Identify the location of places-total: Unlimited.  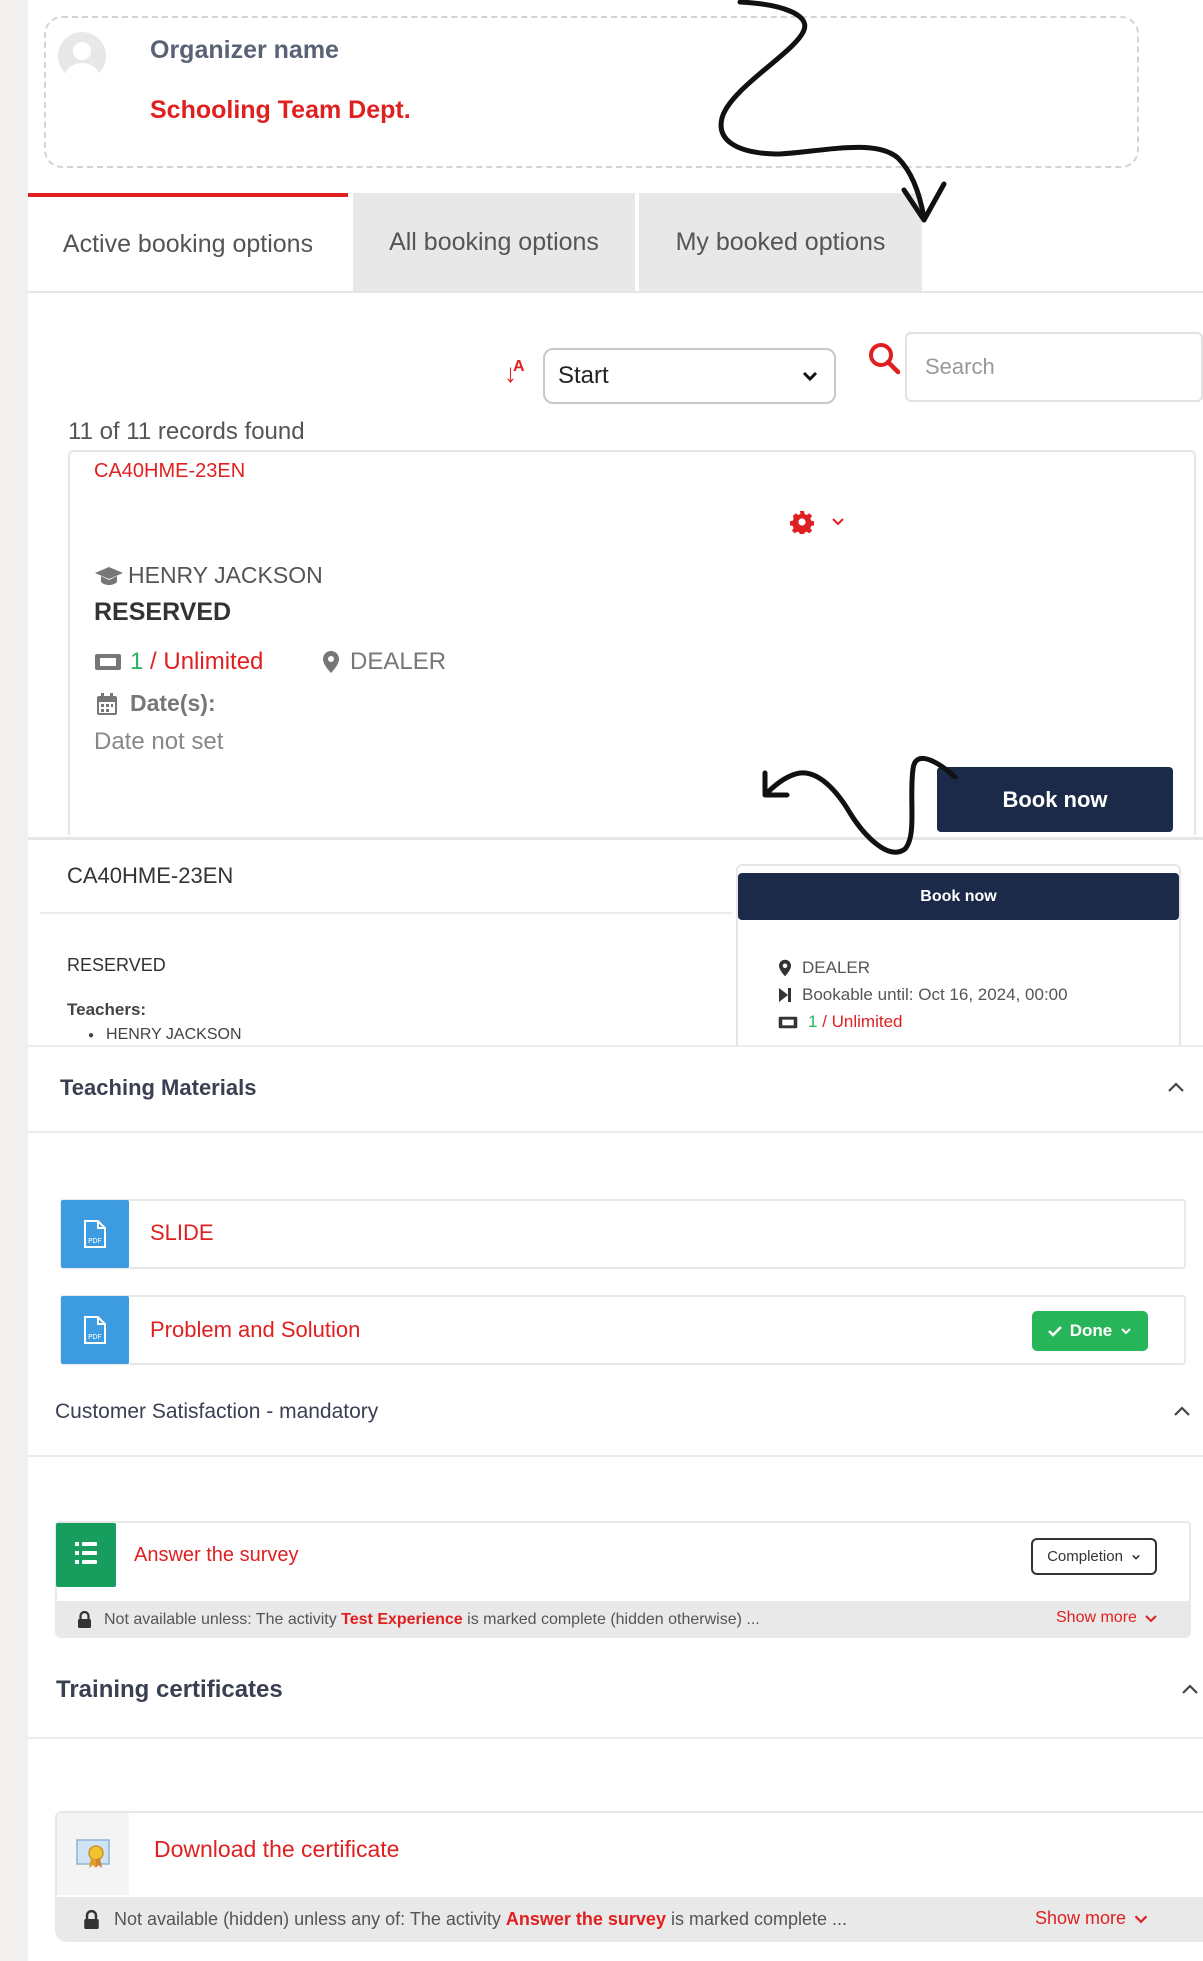
(213, 661).